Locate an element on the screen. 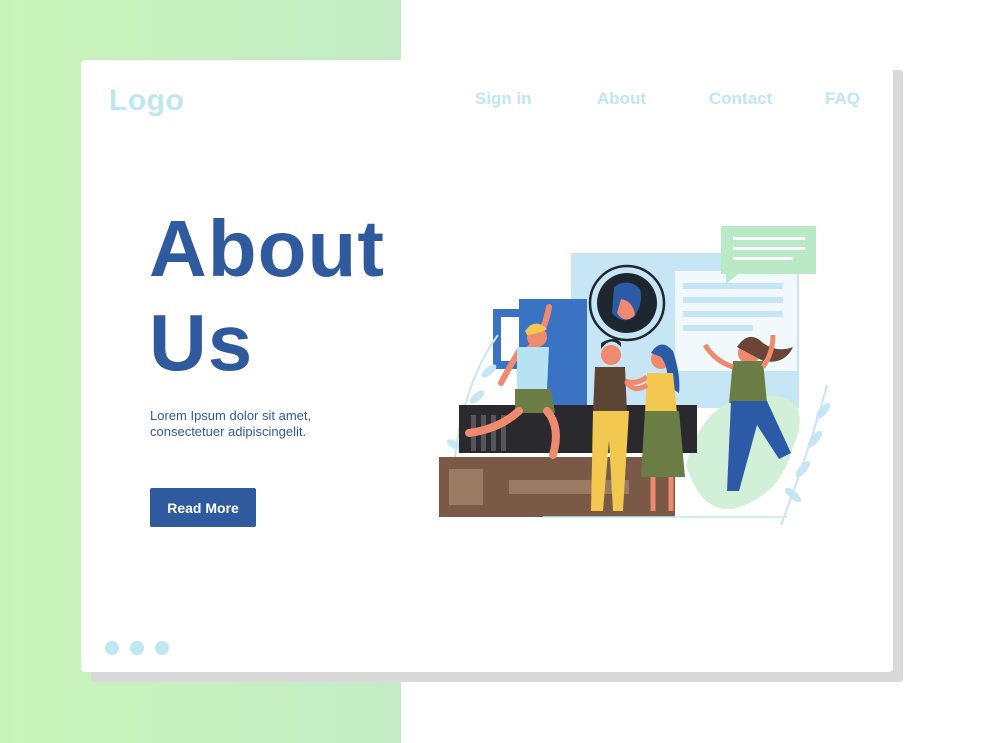 The width and height of the screenshot is (1000, 743). read-more-button: Read More is located at coordinates (203, 507).